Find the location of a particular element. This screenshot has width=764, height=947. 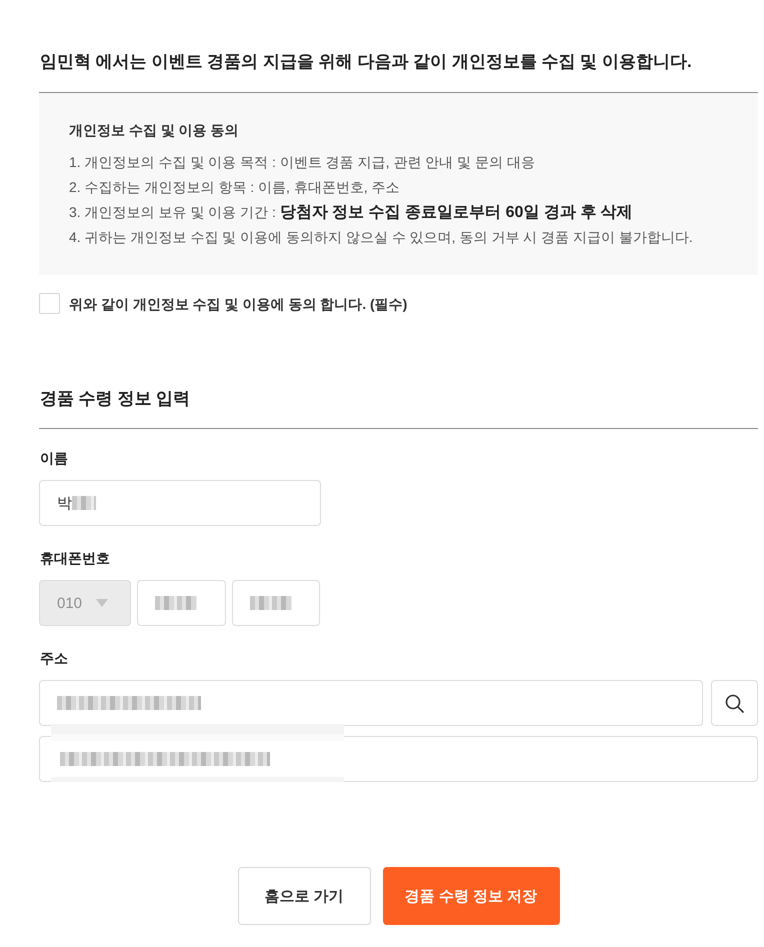

notice-item: 4. 귀하는 개인정보 수집 및 이용에 동의하지 않으실 수 있으며, 동의 거부 시 경품 지급이 불가합니다. is located at coordinates (381, 237).